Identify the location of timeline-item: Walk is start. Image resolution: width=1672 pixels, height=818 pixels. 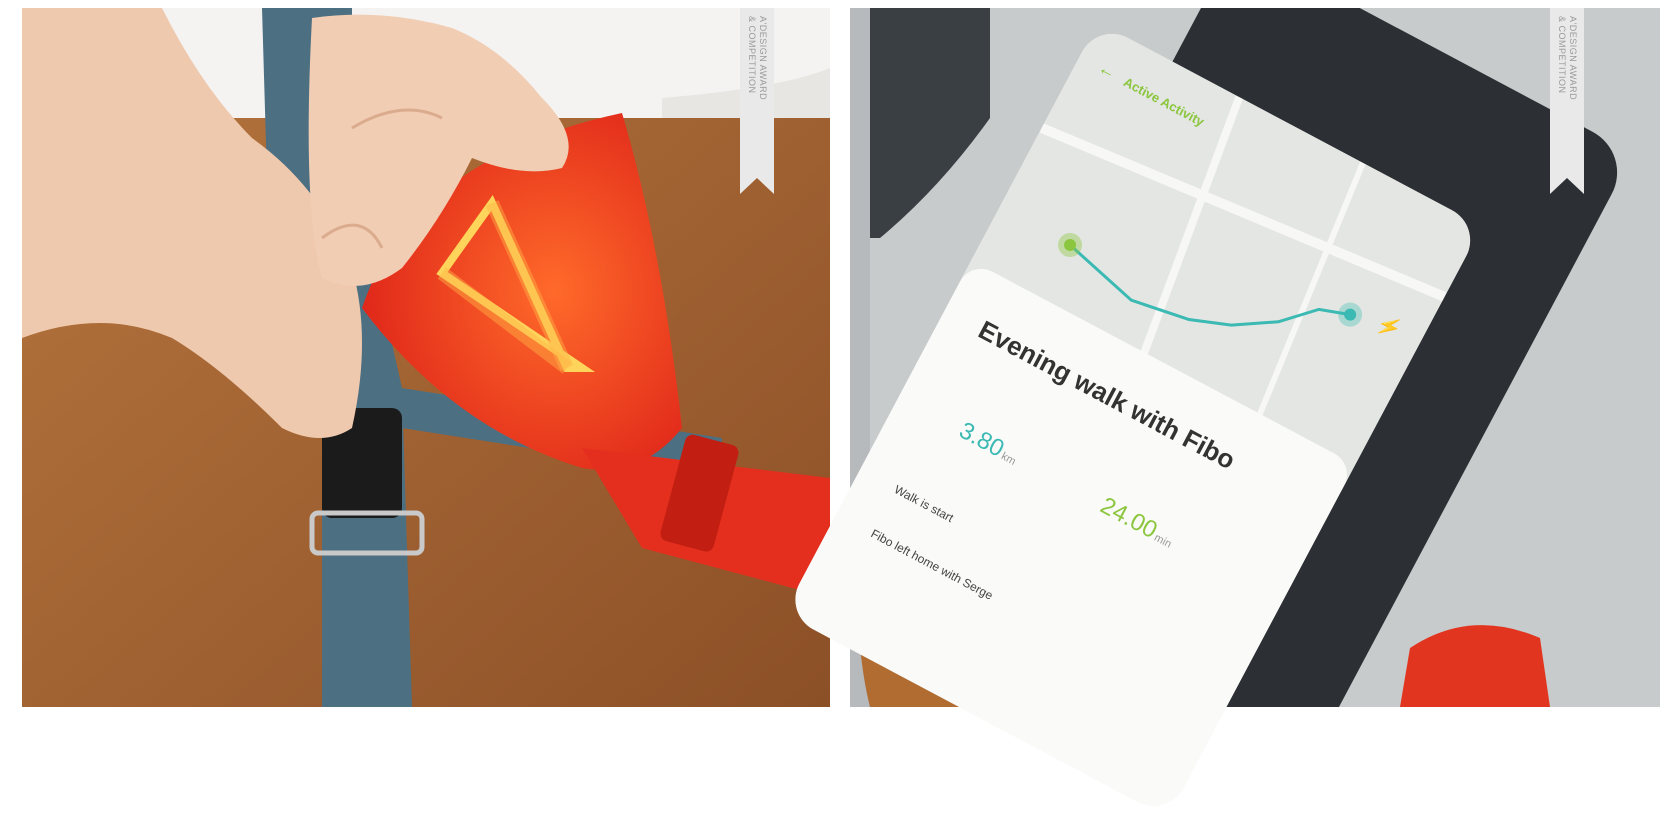
(924, 503).